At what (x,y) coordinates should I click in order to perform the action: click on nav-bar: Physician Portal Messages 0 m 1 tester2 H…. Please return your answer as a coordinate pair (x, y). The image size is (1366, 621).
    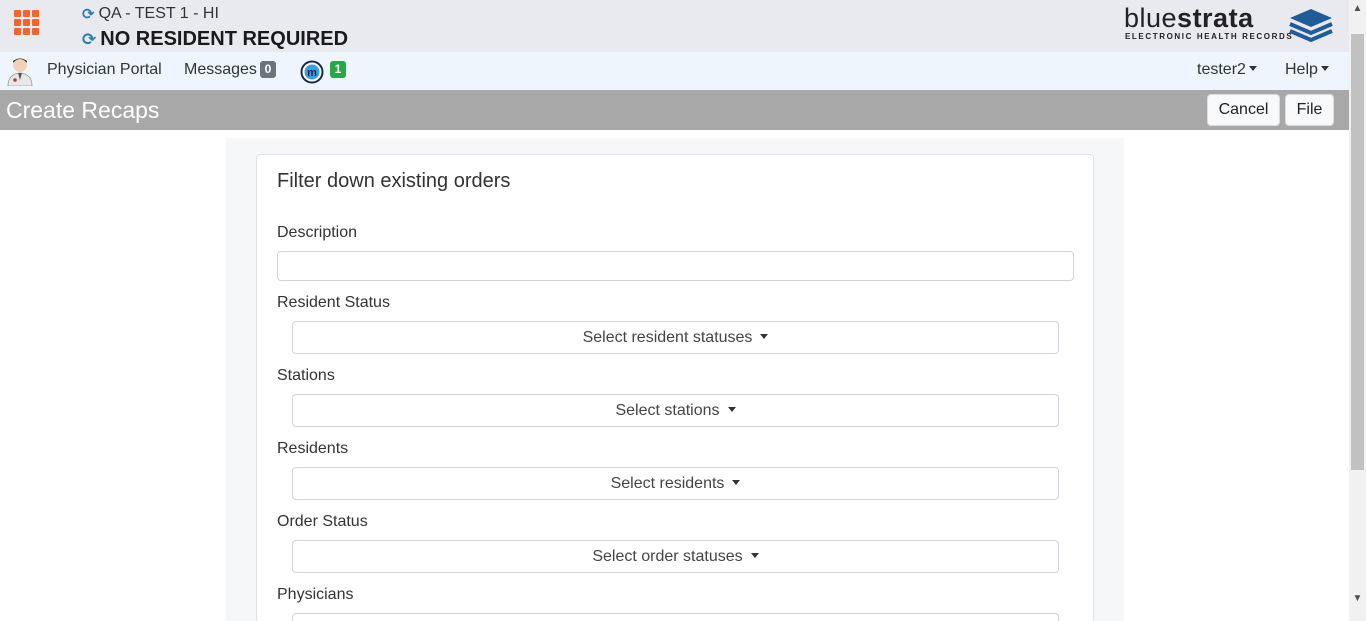
    Looking at the image, I should click on (674, 71).